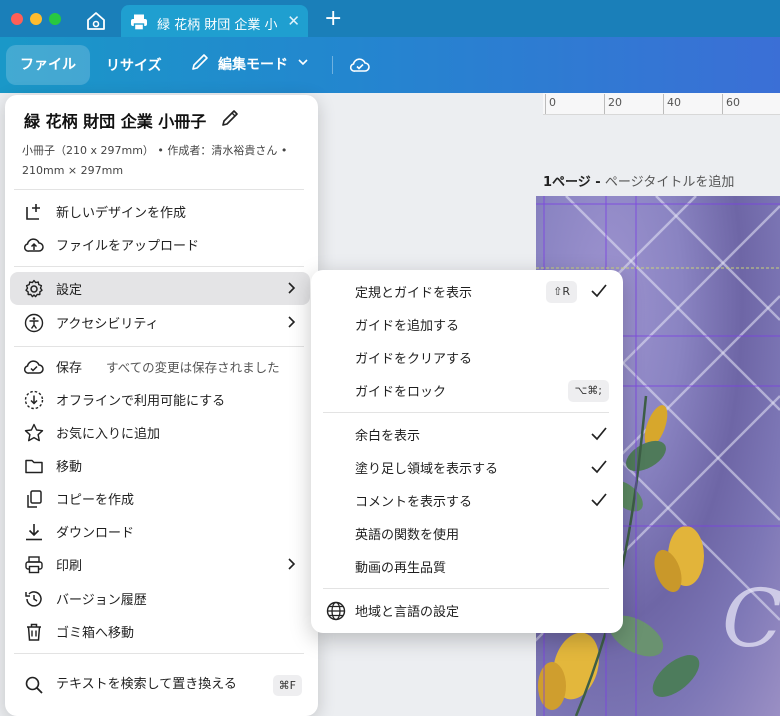 The height and width of the screenshot is (716, 780). What do you see at coordinates (390, 65) in the screenshot?
I see `editor-toolbar: ファイル リサイズ 編集モード` at bounding box center [390, 65].